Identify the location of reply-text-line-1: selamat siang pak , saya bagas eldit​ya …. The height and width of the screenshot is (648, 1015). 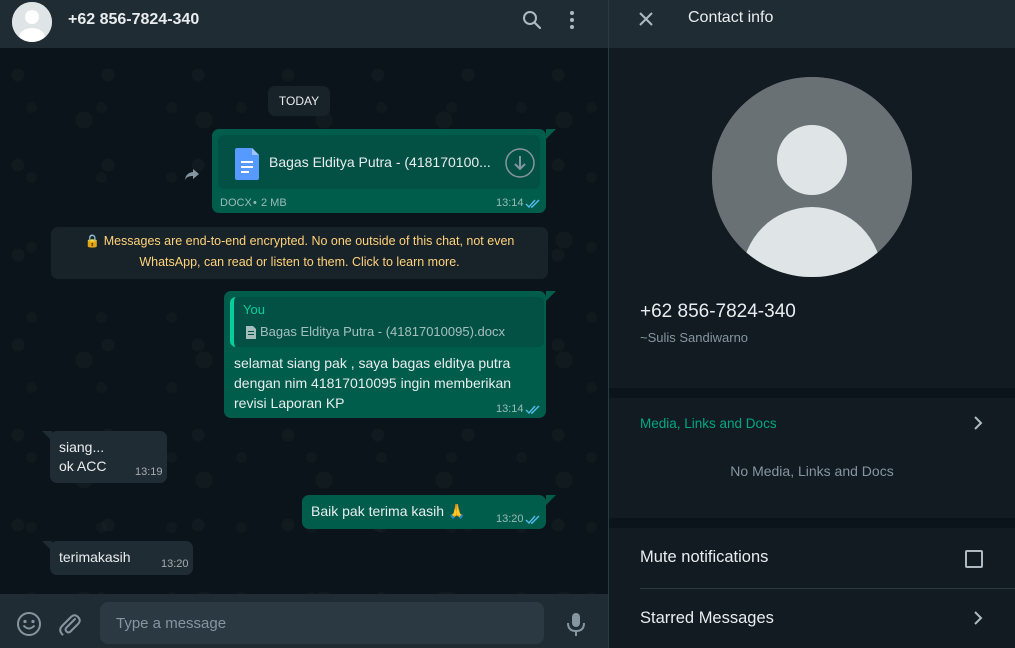
(372, 363).